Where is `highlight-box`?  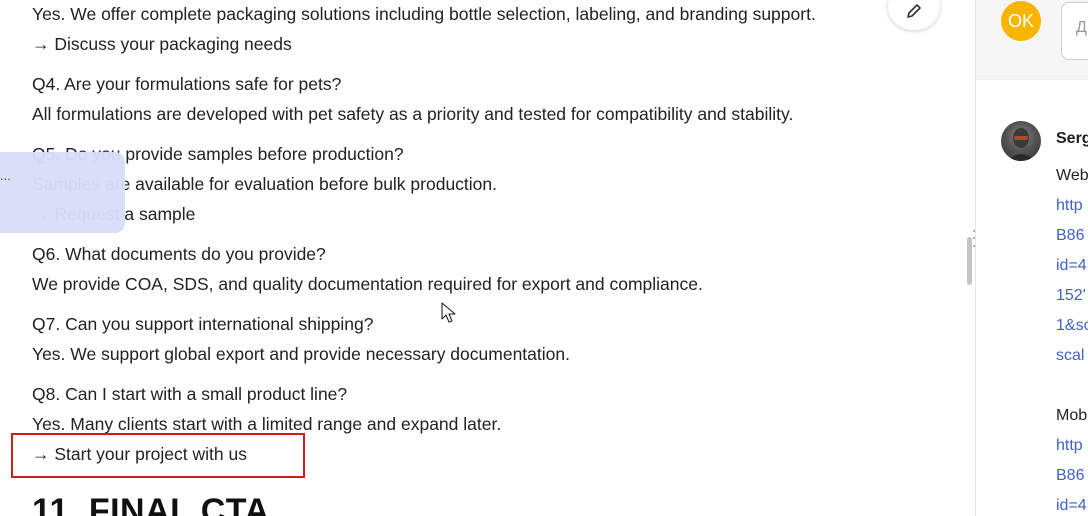 highlight-box is located at coordinates (158, 455).